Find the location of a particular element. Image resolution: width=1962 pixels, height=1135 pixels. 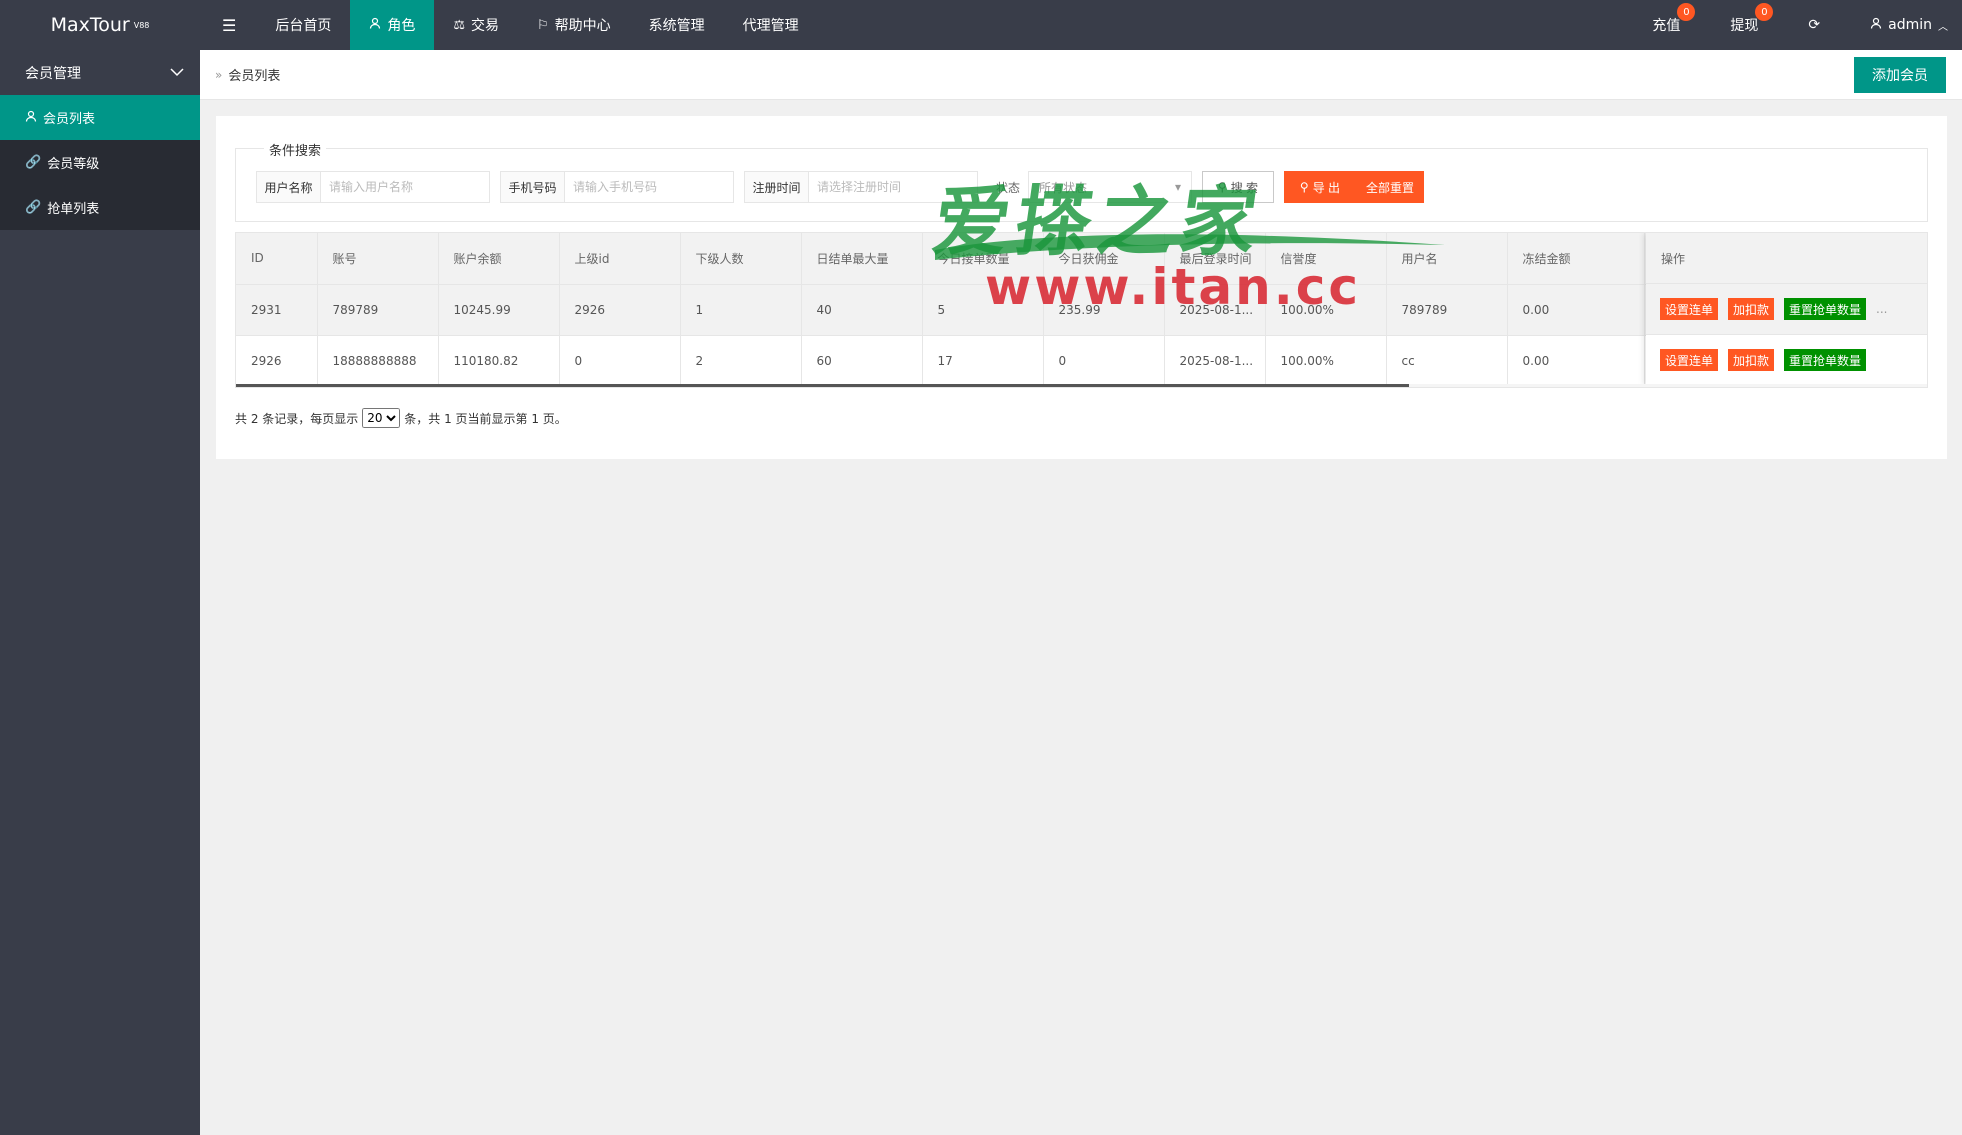

table-cell: 110180.82 is located at coordinates (499, 361).